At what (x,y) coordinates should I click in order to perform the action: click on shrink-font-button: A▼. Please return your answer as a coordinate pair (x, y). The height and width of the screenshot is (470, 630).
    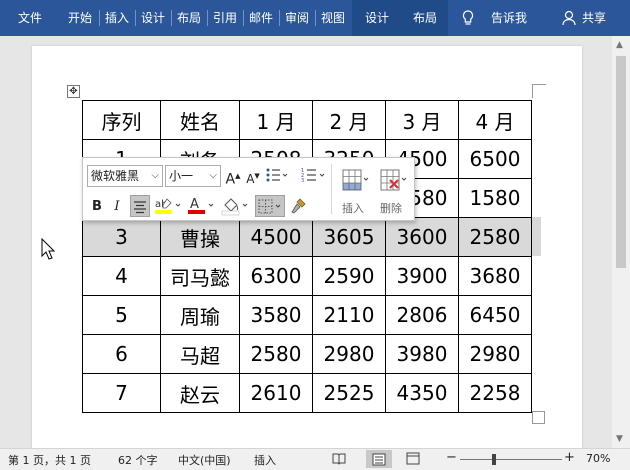
    Looking at the image, I should click on (253, 176).